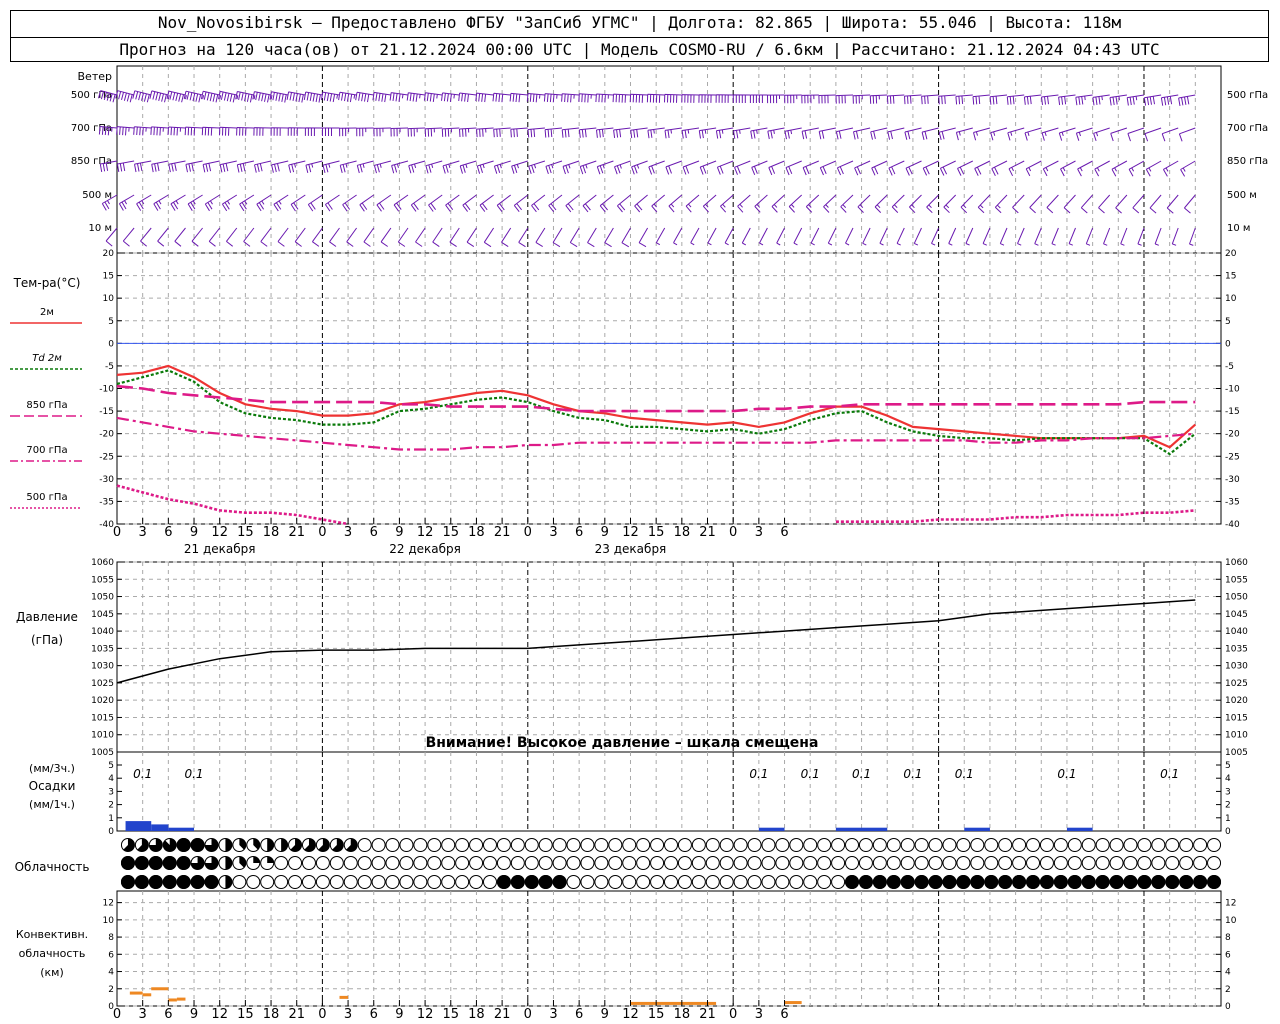 This screenshot has width=1280, height=1024. I want to click on temp-xtick-label: 0, so click(528, 532).